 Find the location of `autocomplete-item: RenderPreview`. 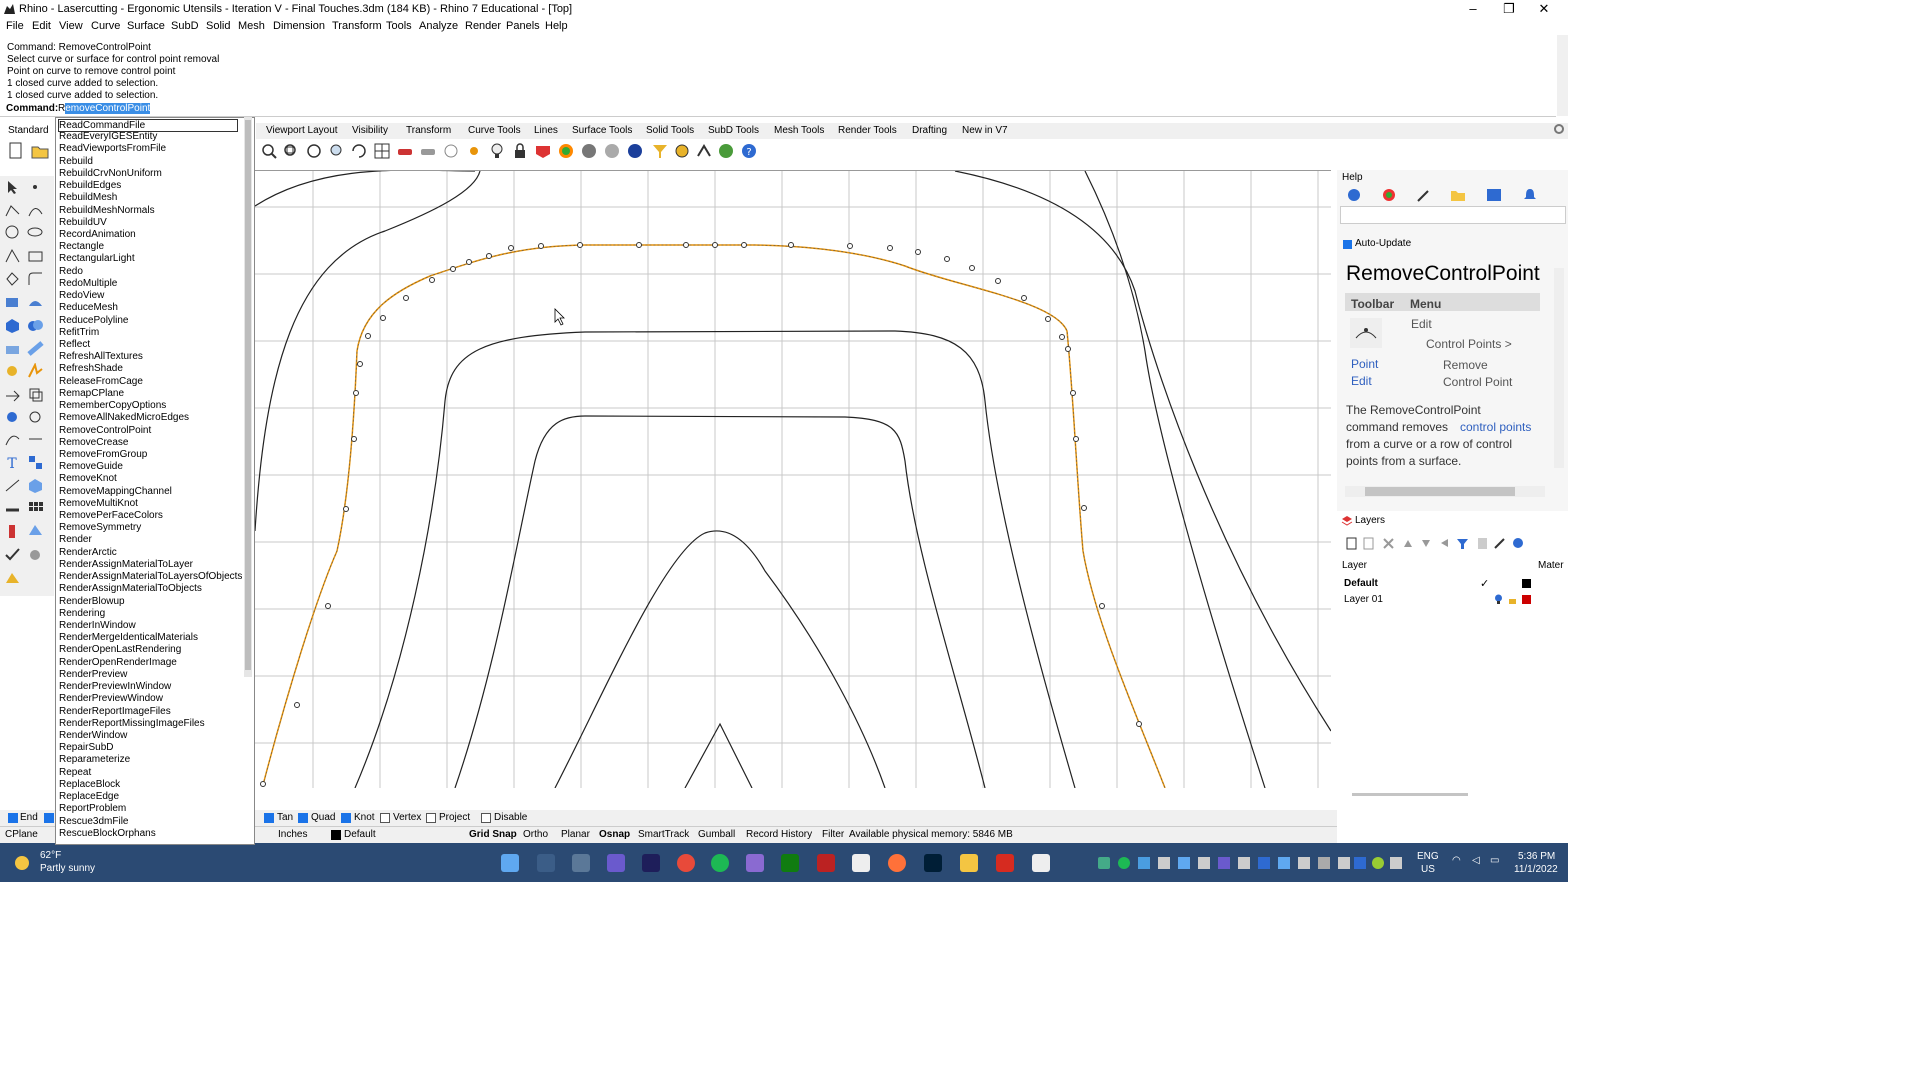

autocomplete-item: RenderPreview is located at coordinates (93, 674).